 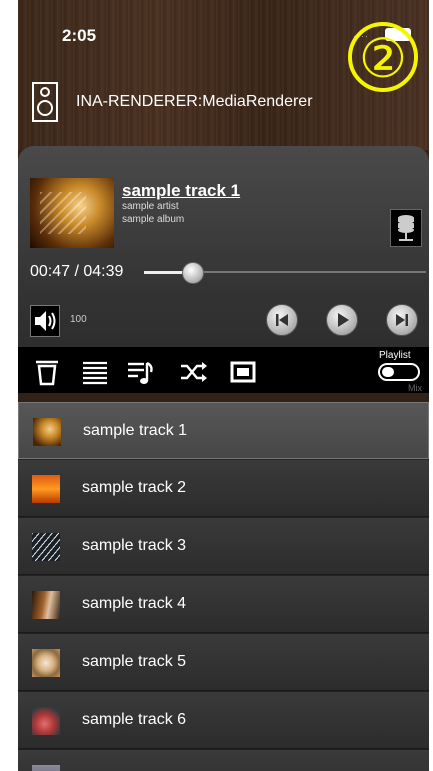 What do you see at coordinates (223, 546) in the screenshot?
I see `playlist-item: sample track 3` at bounding box center [223, 546].